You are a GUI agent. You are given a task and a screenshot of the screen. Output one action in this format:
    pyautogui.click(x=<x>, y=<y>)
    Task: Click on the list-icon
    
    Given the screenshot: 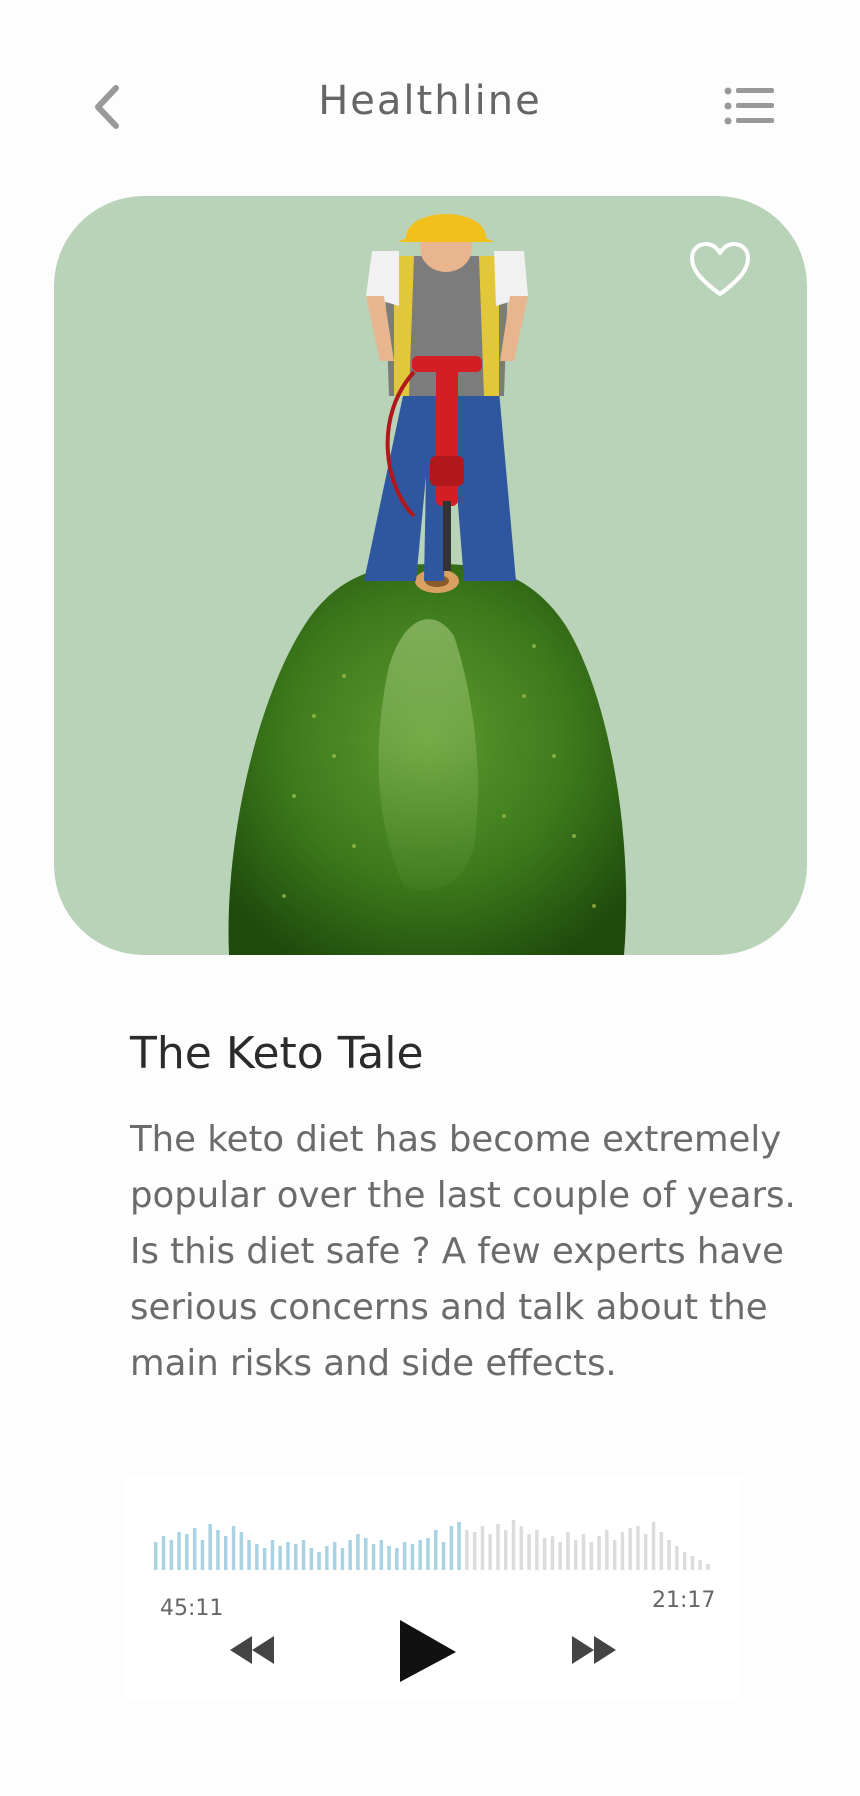 What is the action you would take?
    pyautogui.click(x=749, y=106)
    